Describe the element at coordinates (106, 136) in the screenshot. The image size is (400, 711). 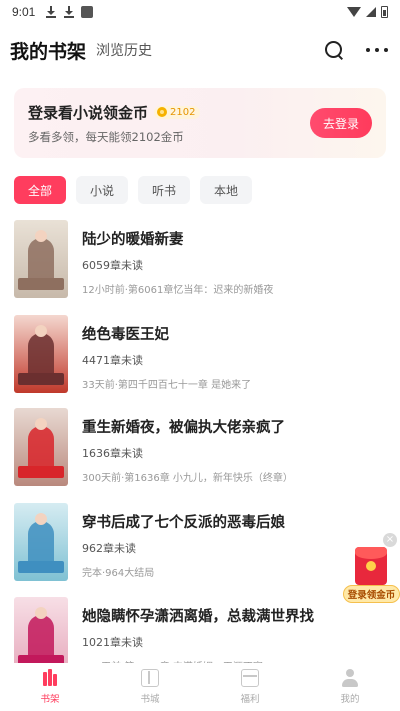
I see `banner-subtitle: 多看多领，每天能领2102金币` at that location.